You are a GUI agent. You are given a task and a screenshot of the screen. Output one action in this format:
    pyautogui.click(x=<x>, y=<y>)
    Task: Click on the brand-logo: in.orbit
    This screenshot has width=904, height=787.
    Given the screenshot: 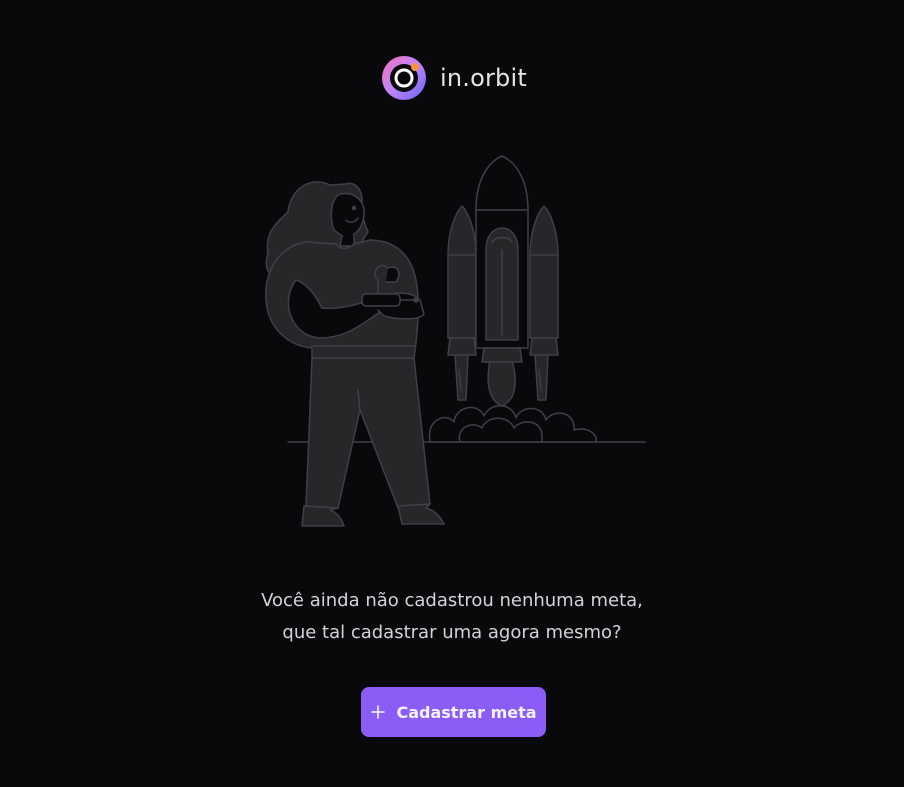 What is the action you would take?
    pyautogui.click(x=454, y=78)
    